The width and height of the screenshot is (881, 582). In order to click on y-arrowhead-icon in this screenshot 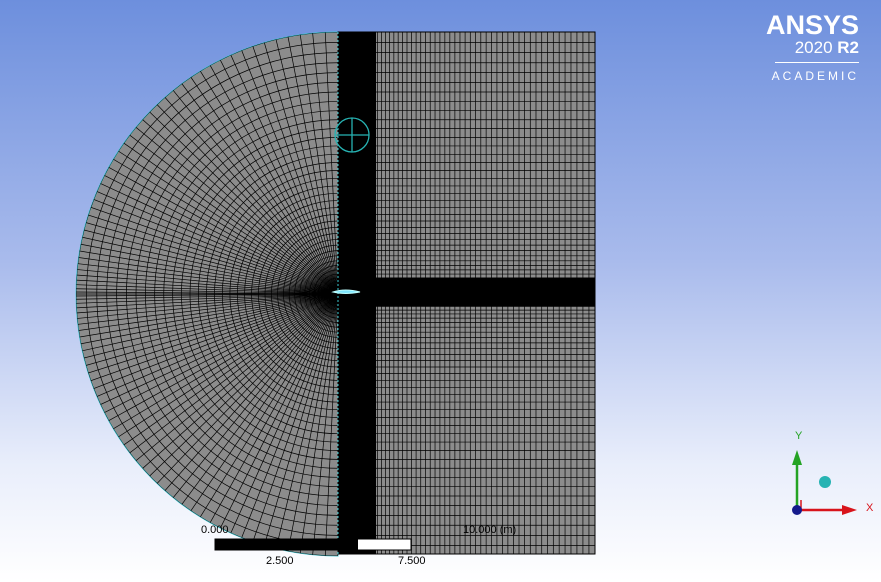, I will do `click(797, 457)`.